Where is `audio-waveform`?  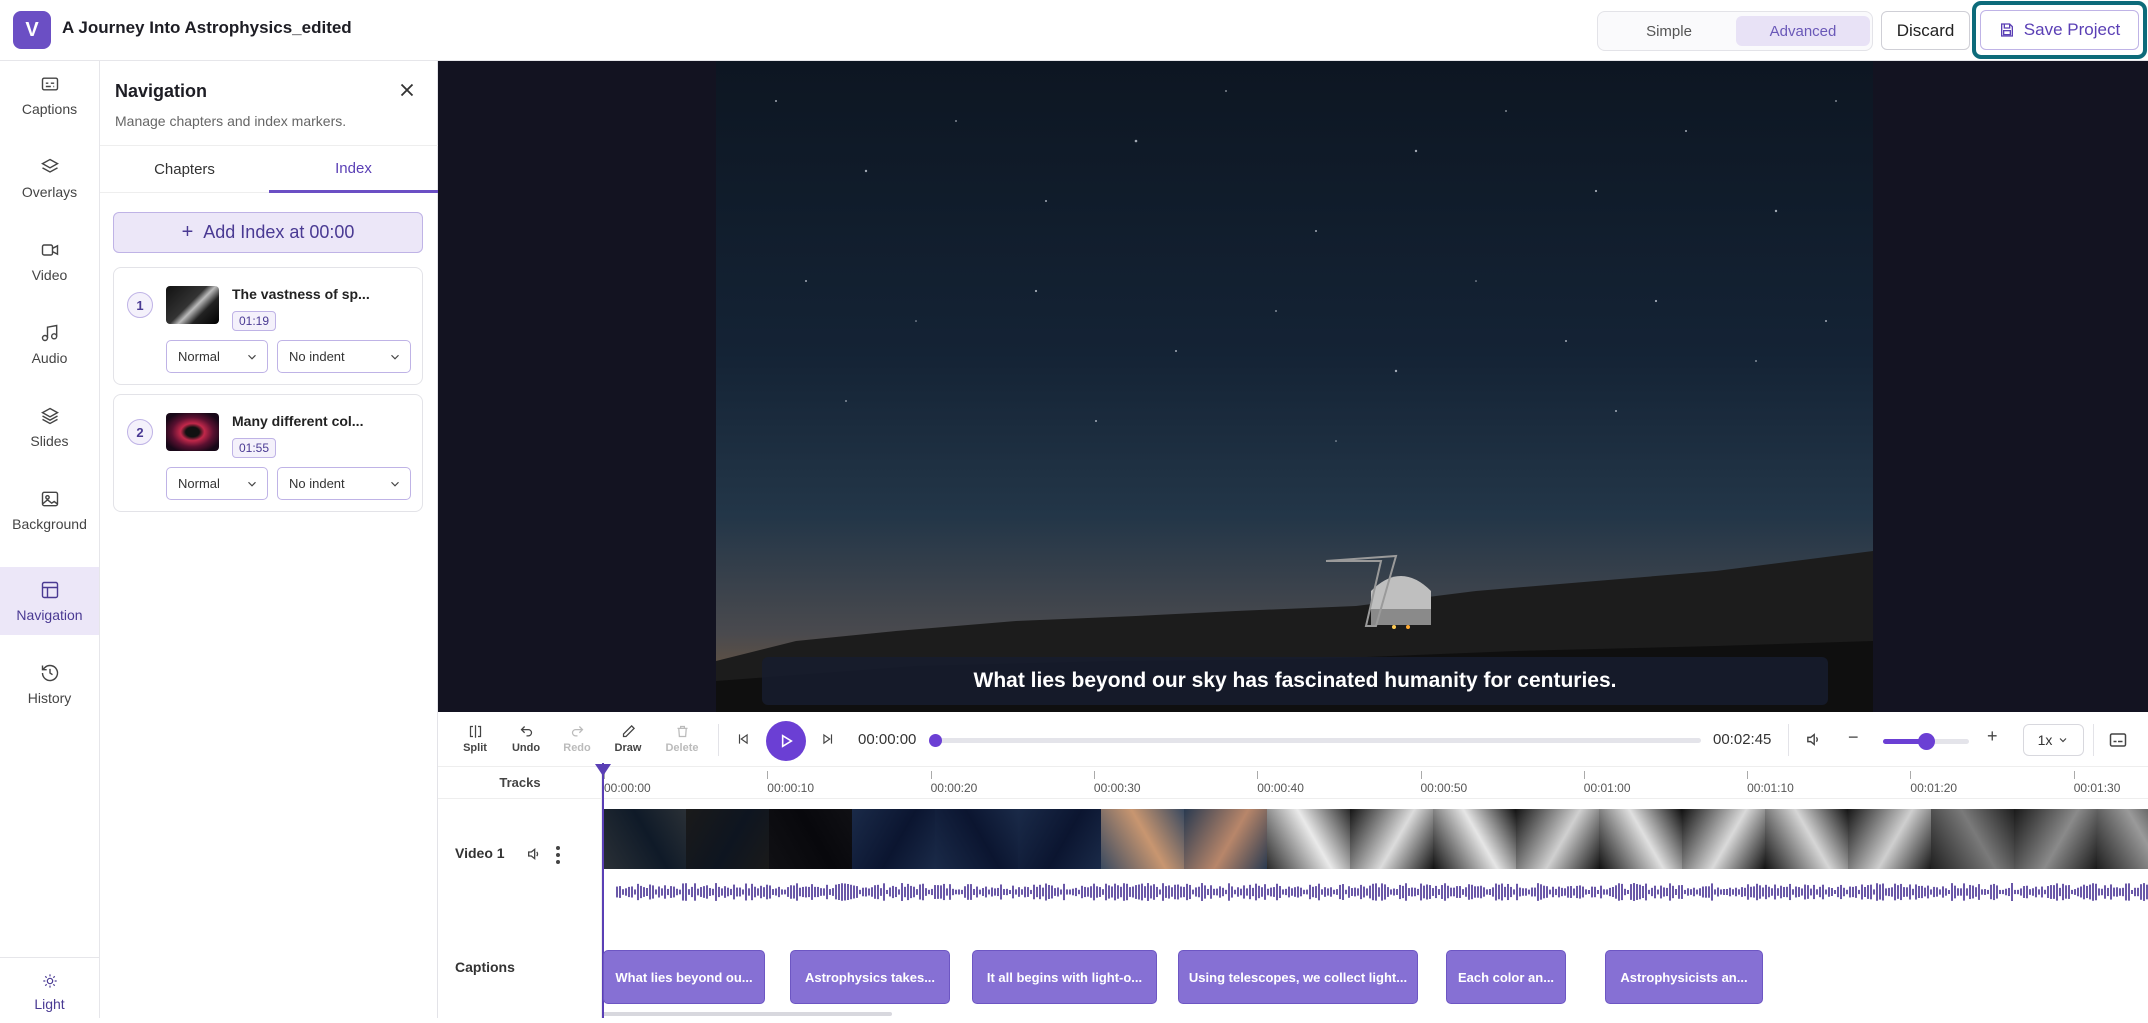 audio-waveform is located at coordinates (1382, 892).